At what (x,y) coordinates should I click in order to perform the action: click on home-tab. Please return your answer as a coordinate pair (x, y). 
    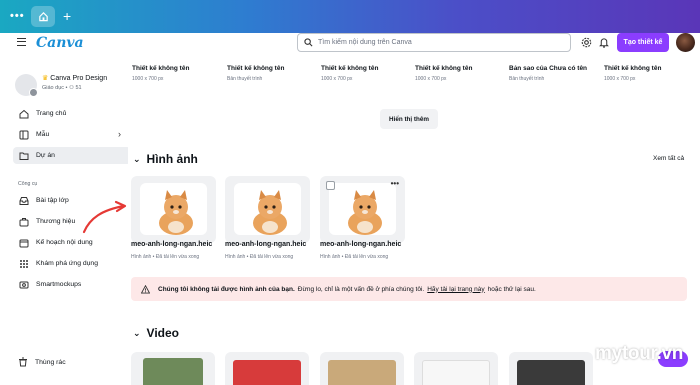
    Looking at the image, I should click on (43, 16).